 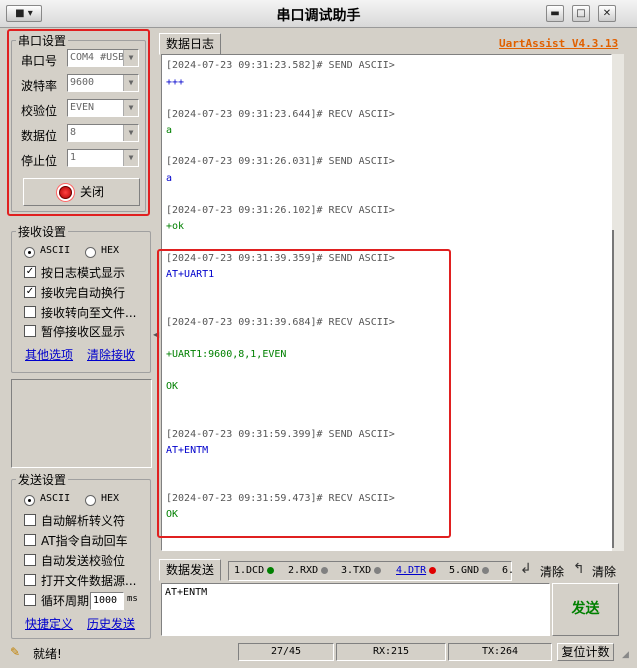 What do you see at coordinates (190, 274) in the screenshot?
I see `log-entry-data: AT+UART1` at bounding box center [190, 274].